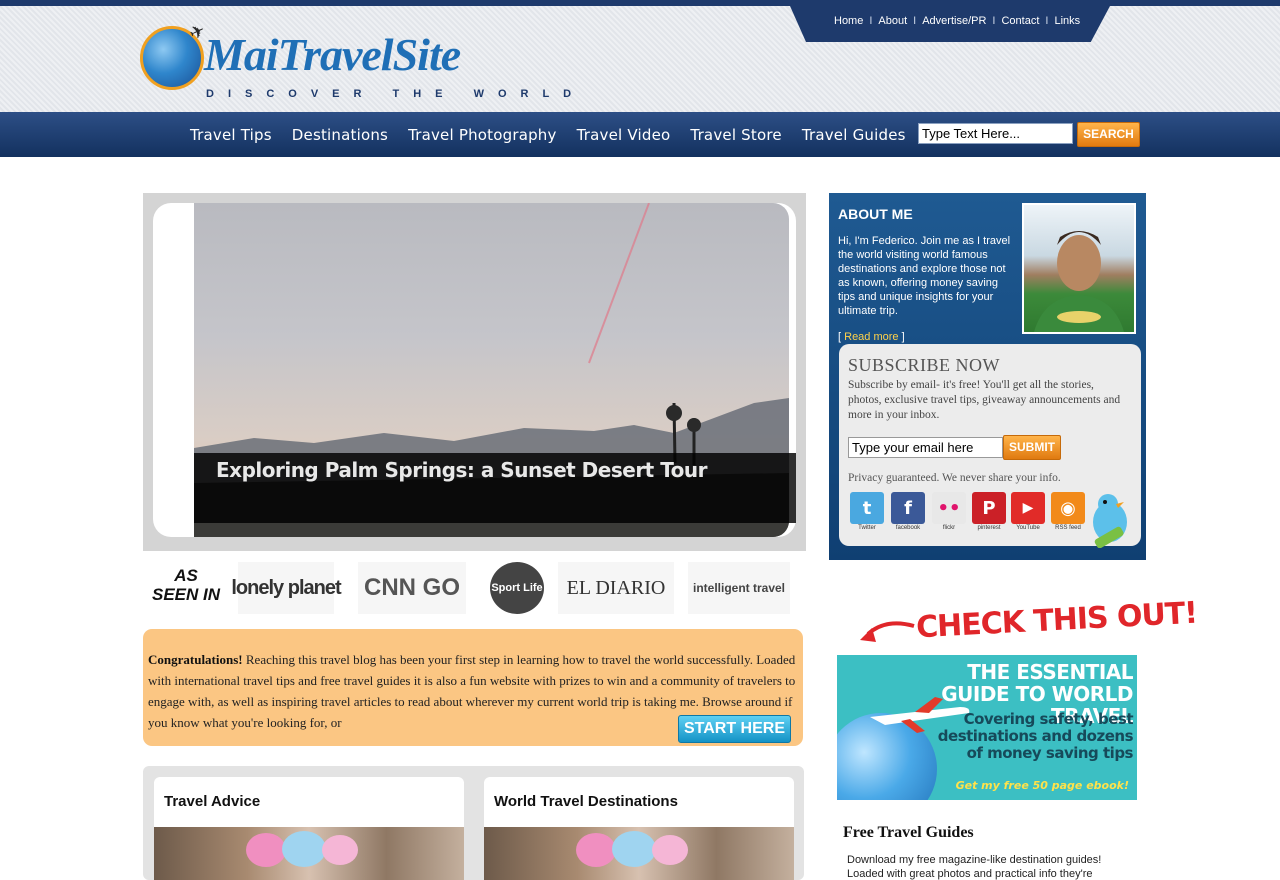 The width and height of the screenshot is (1280, 880). What do you see at coordinates (482, 135) in the screenshot?
I see `nav-travel-photography: Travel Photography` at bounding box center [482, 135].